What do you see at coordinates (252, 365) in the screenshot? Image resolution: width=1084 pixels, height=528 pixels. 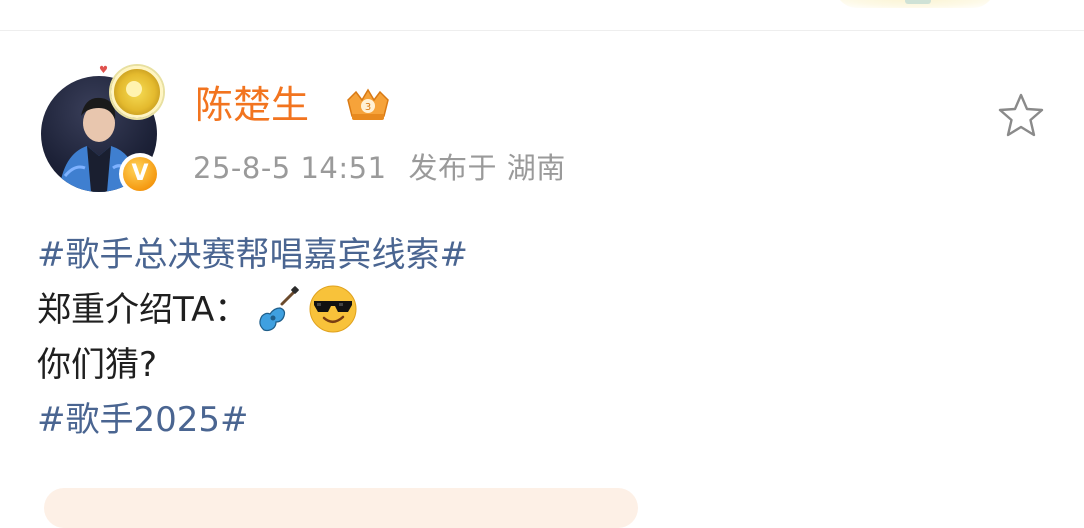 I see `post-line-3: 你们猜?` at bounding box center [252, 365].